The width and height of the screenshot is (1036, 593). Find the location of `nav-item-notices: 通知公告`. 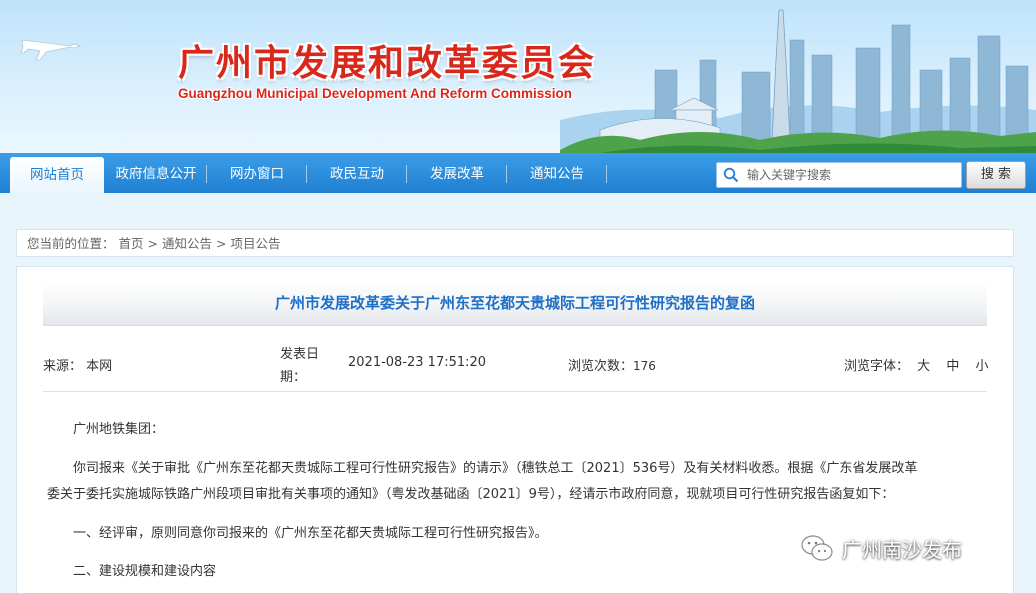

nav-item-notices: 通知公告 is located at coordinates (557, 173).